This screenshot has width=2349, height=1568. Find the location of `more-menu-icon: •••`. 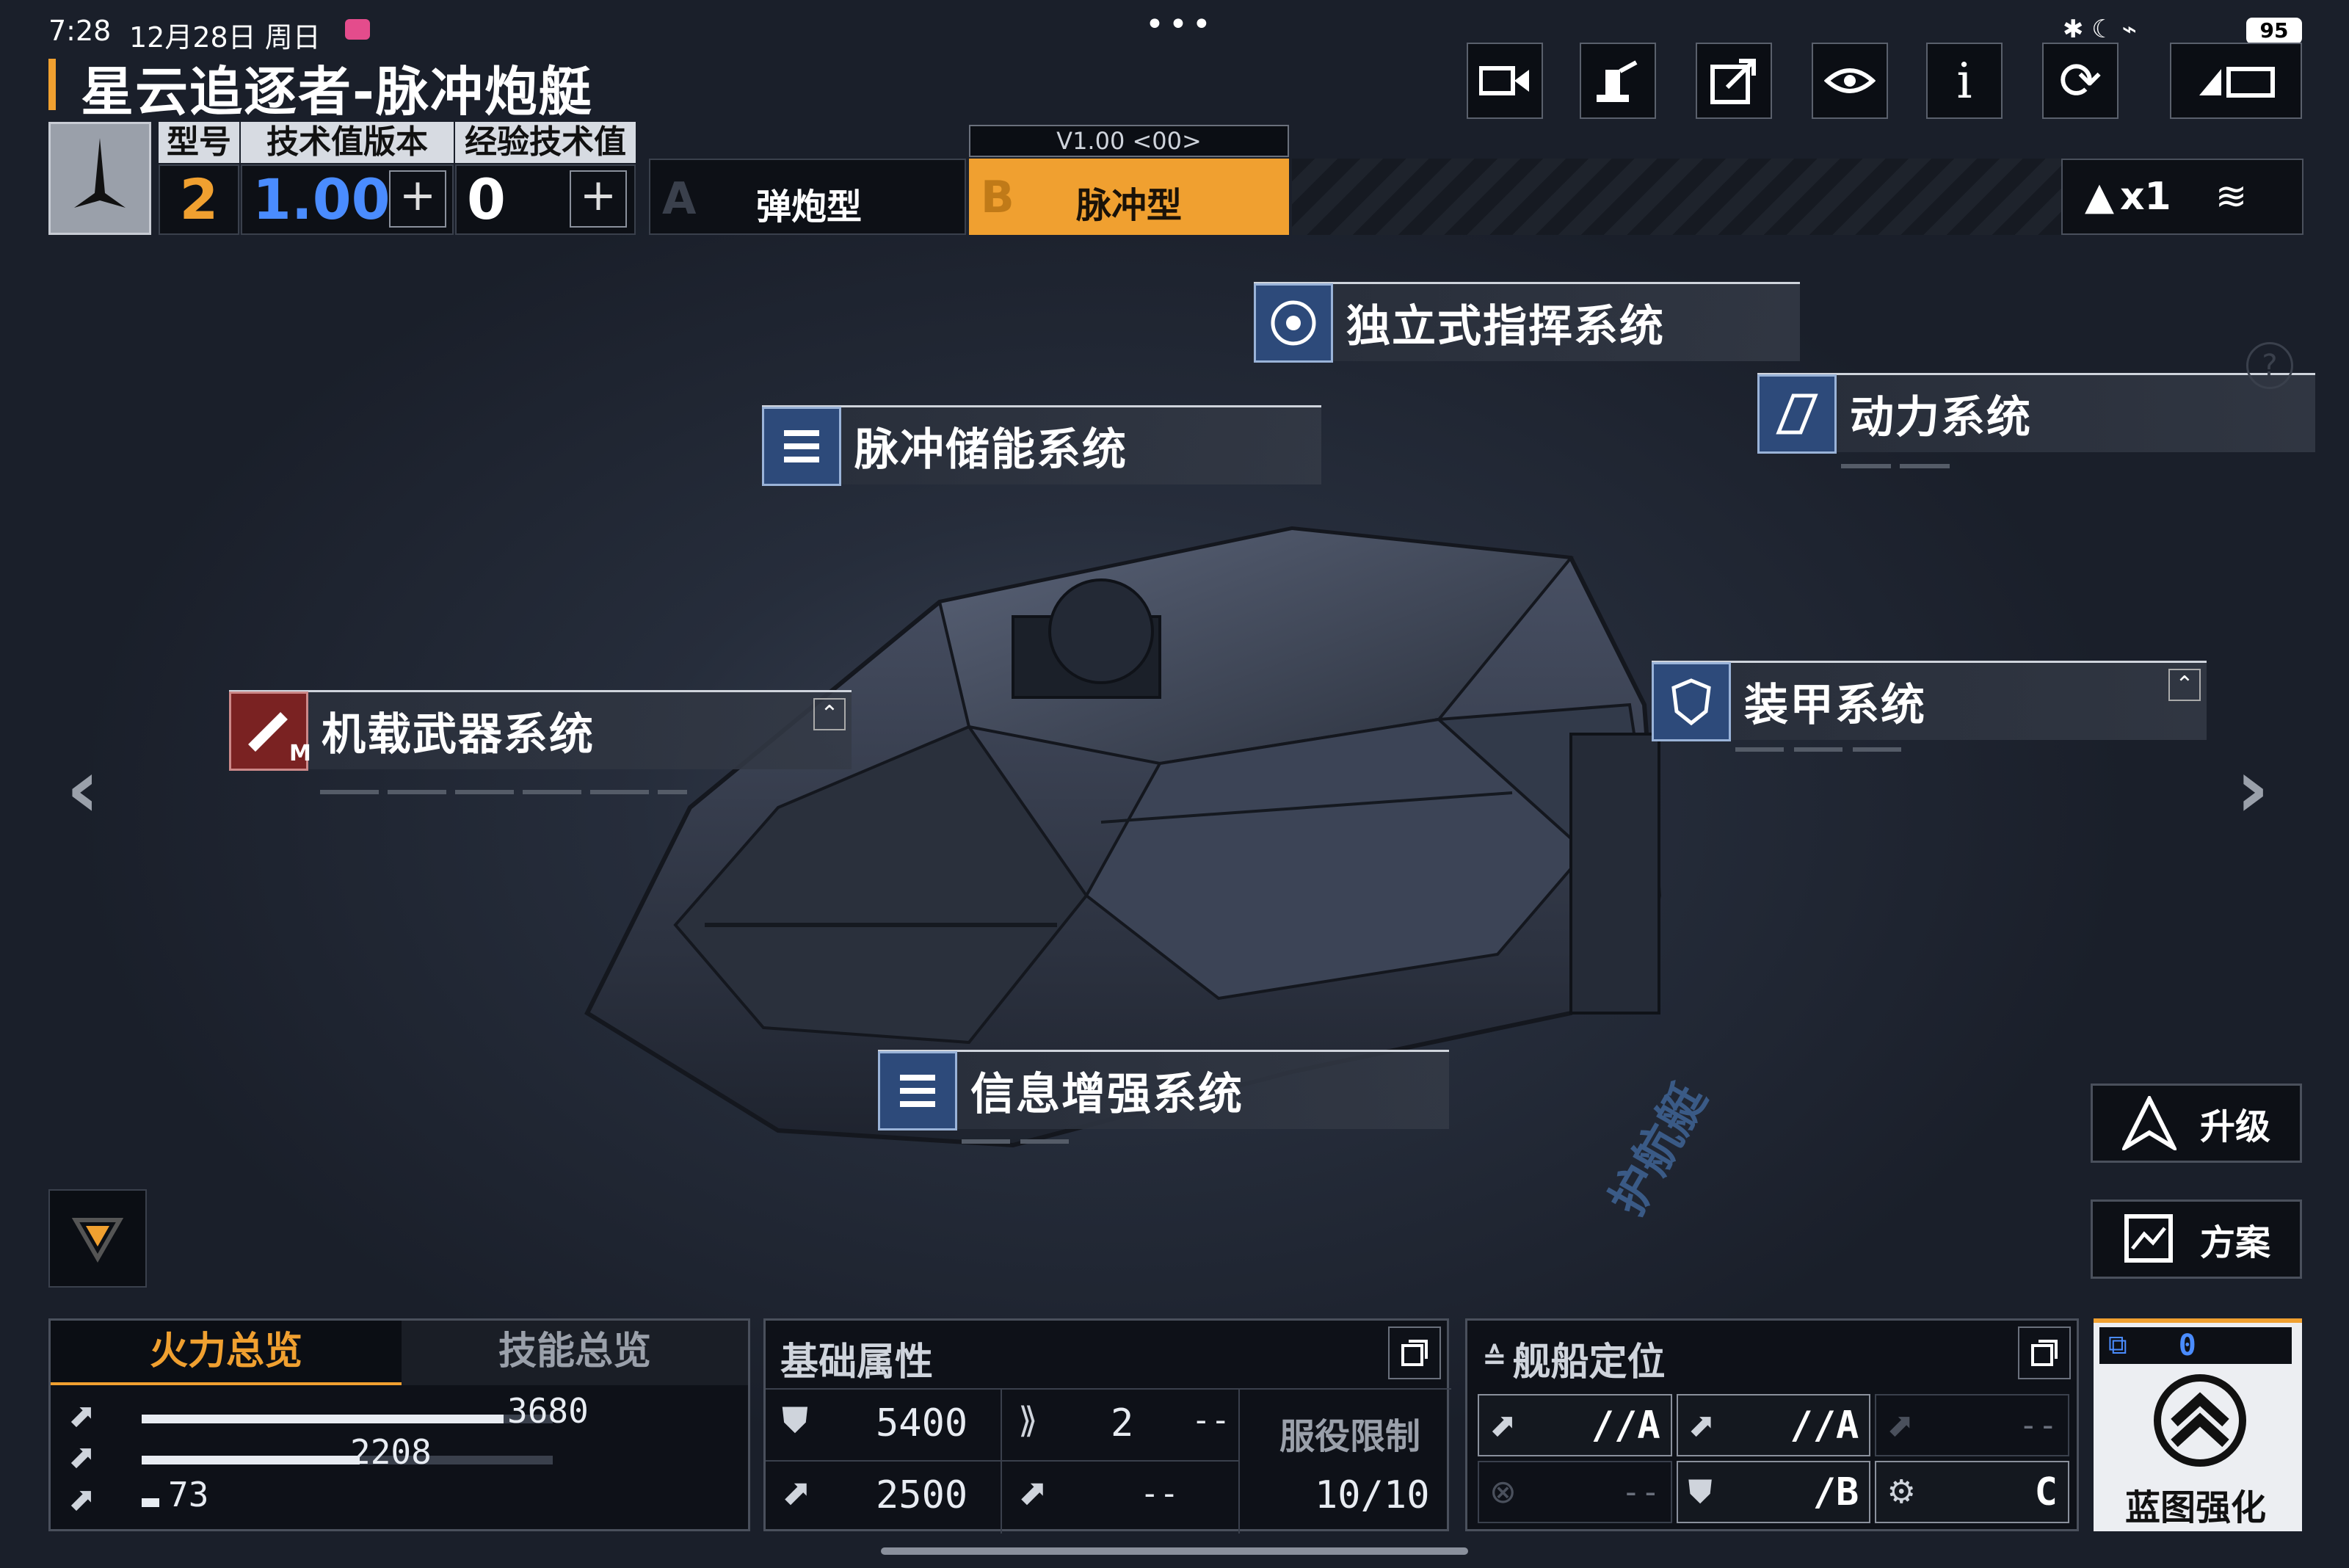

more-menu-icon: ••• is located at coordinates (1180, 24).